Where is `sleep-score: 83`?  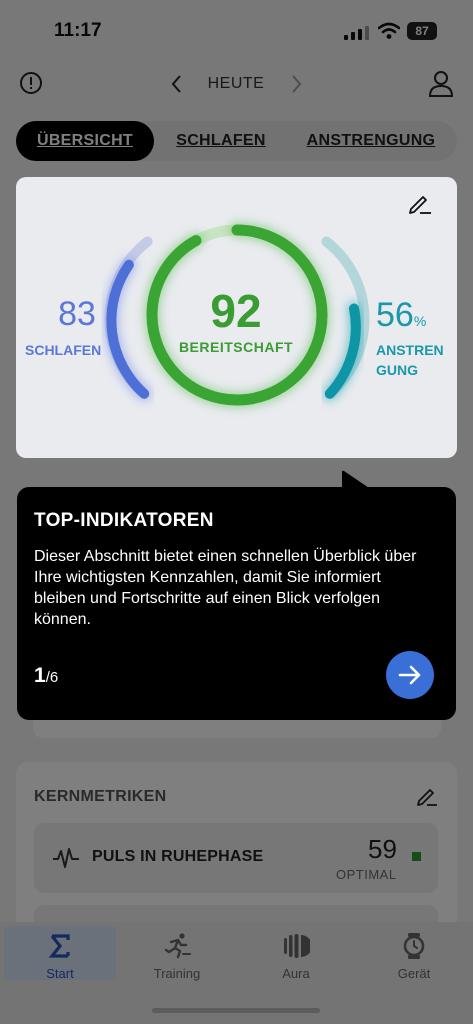
sleep-score: 83 is located at coordinates (77, 314).